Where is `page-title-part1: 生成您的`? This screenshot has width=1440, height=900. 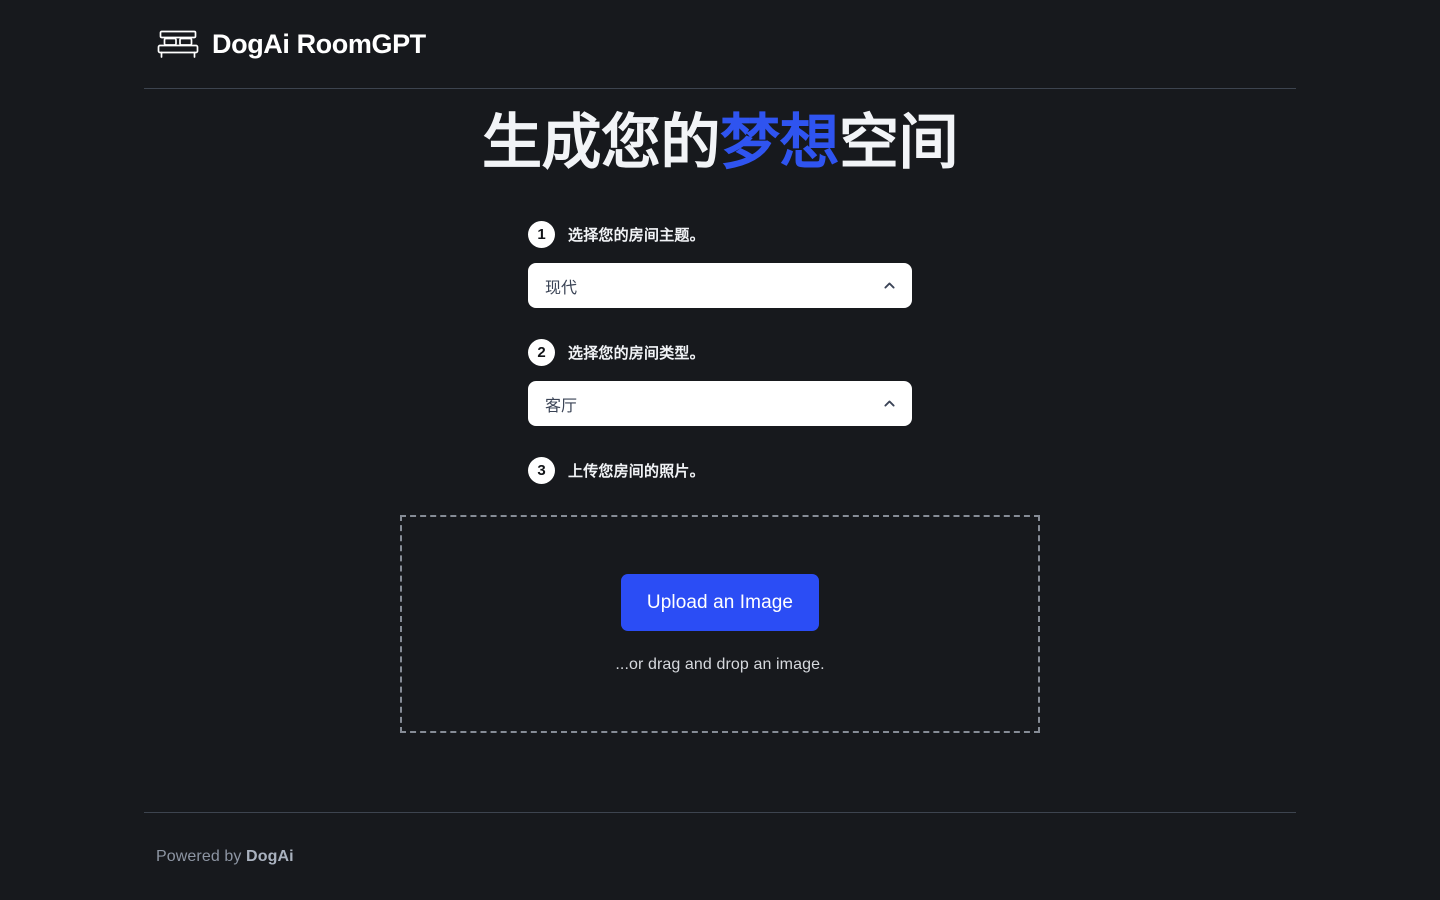
page-title-part1: 生成您的 is located at coordinates (601, 142).